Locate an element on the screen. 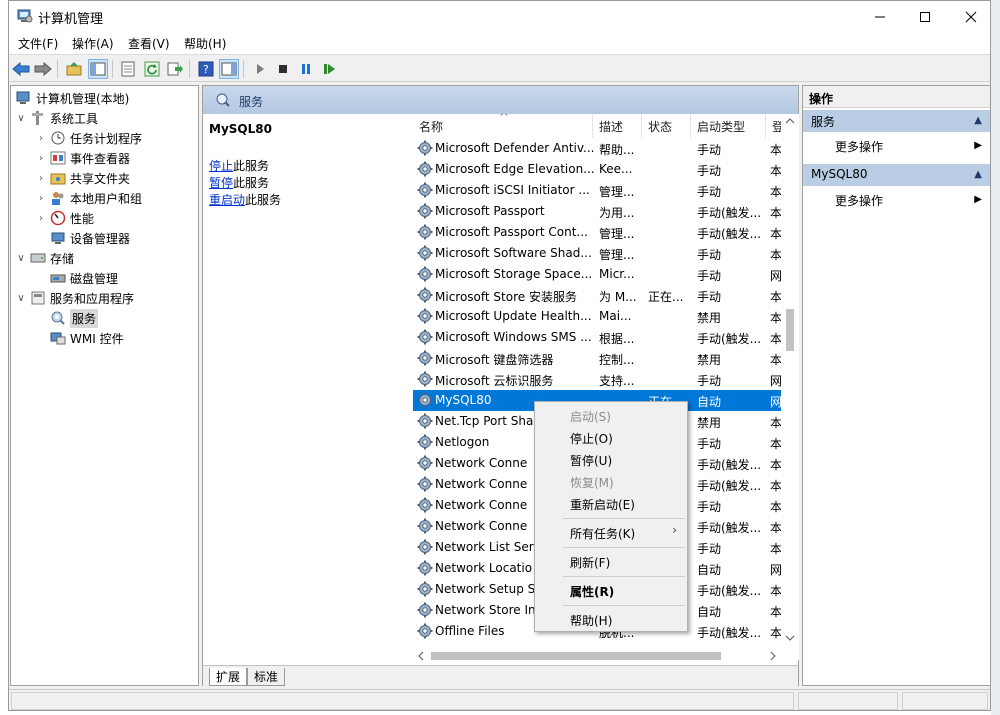 The width and height of the screenshot is (1000, 715). tree-item-services: 服务 is located at coordinates (73, 318).